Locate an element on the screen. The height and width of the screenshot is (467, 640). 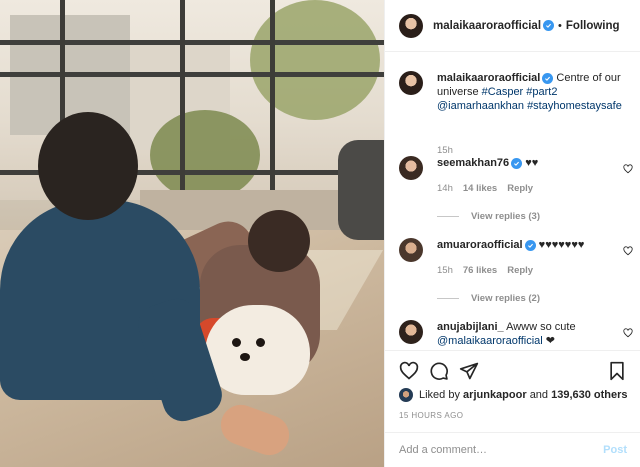
caption-meta: 15h is located at coordinates (445, 150).